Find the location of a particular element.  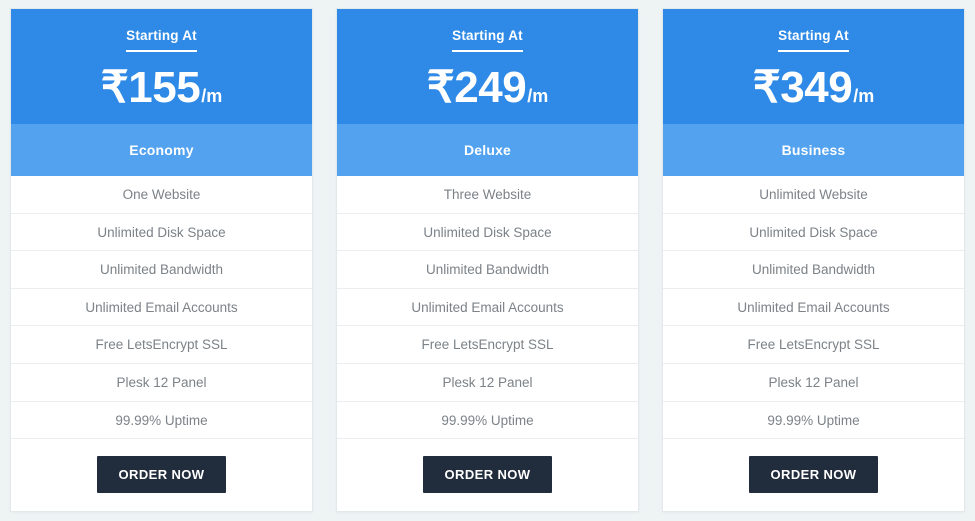

plan-name-band: Business is located at coordinates (813, 150).